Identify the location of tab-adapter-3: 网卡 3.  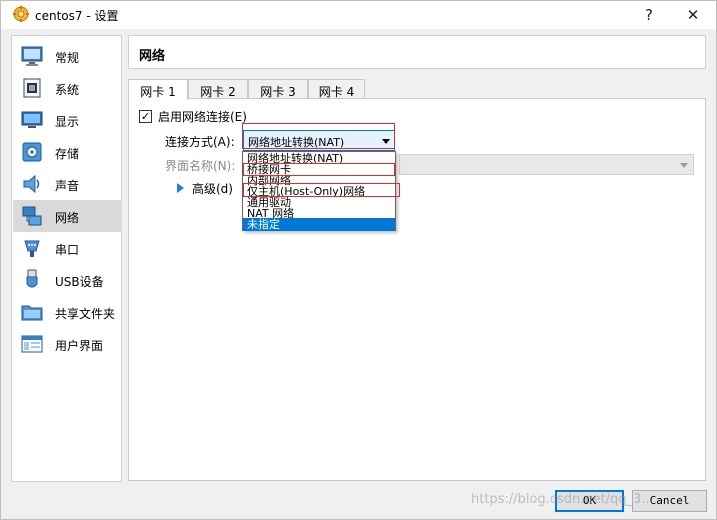
(278, 89).